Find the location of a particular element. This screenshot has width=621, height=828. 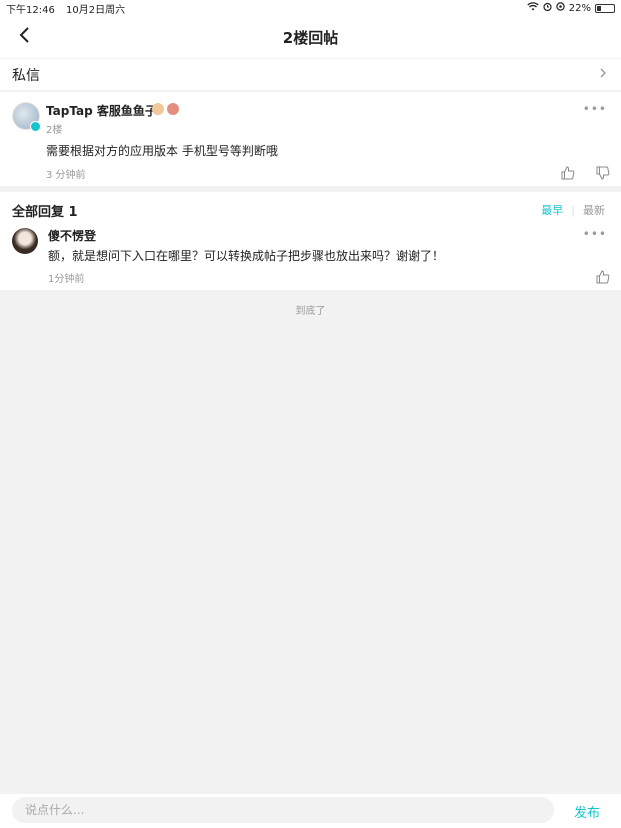

comment-input is located at coordinates (283, 810).